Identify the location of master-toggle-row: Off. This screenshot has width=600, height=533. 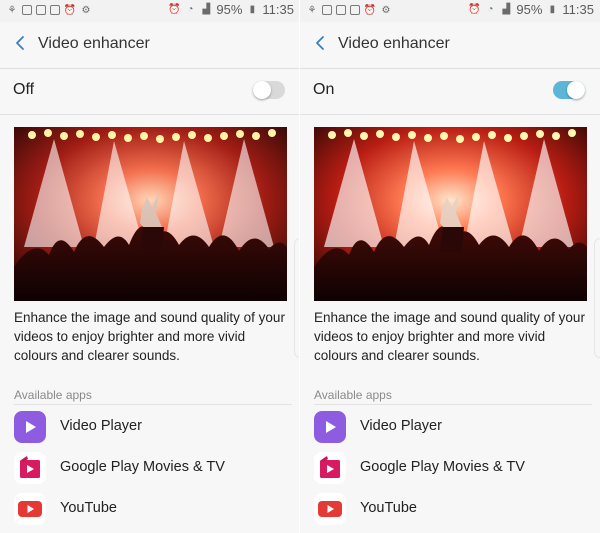
(150, 91).